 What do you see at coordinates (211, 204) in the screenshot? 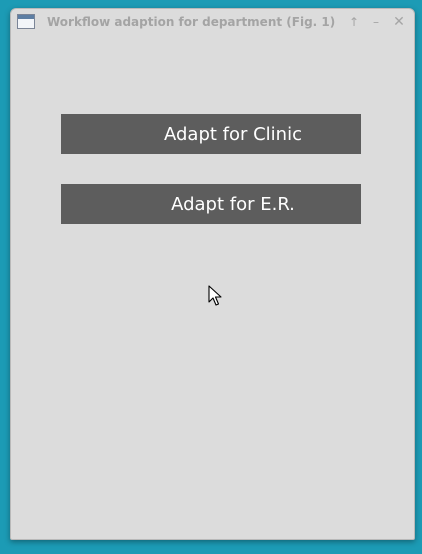
I see `adapt-for-er-button: Adapt for E.R.` at bounding box center [211, 204].